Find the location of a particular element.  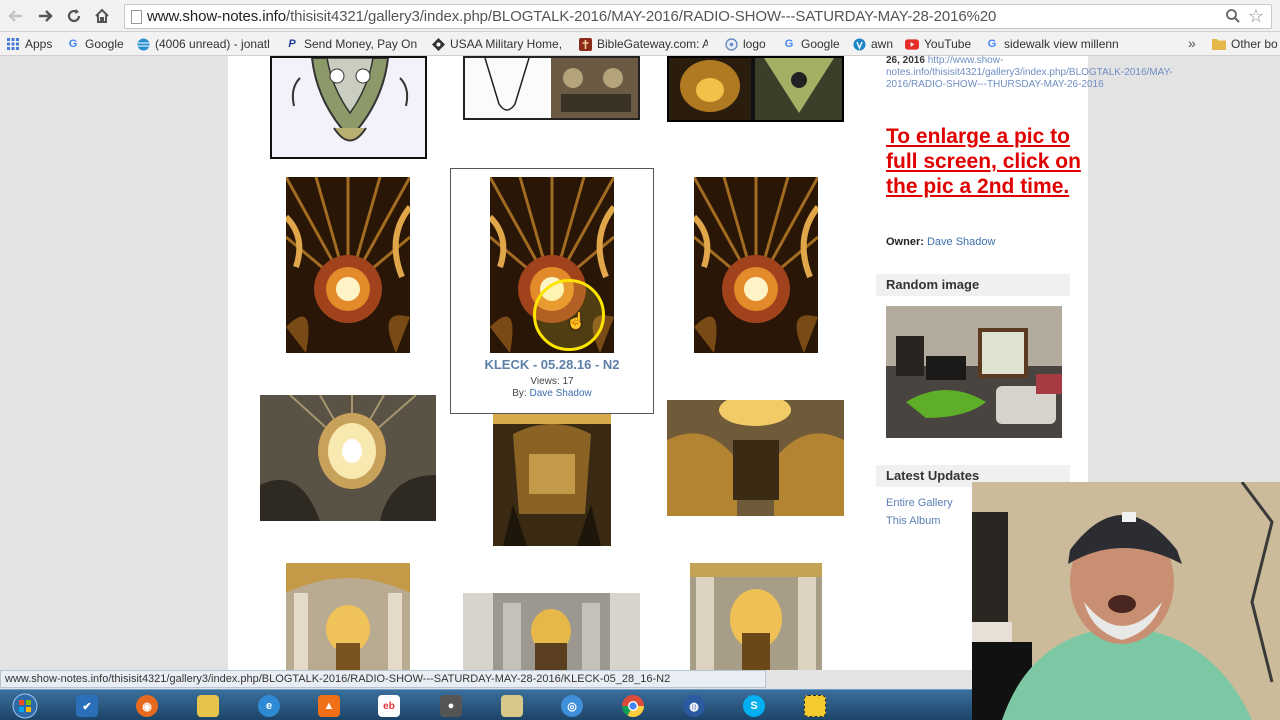

bookmark-email: (4006 unread) - jonatl is located at coordinates (204, 44).